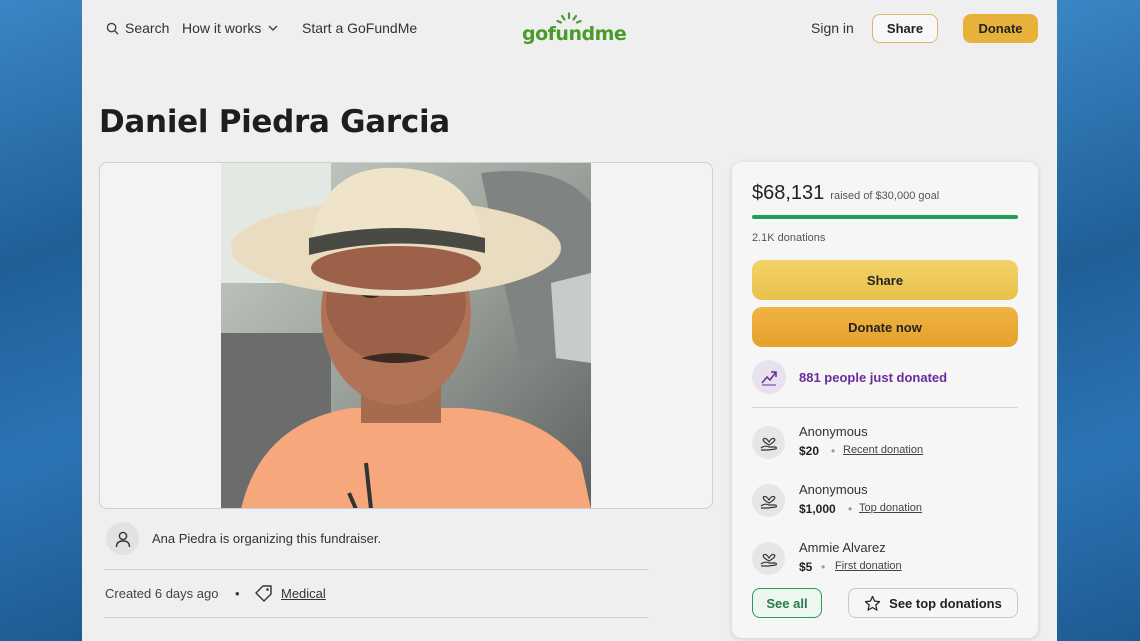  Describe the element at coordinates (788, 193) in the screenshot. I see `raised-amount: $68,131` at that location.